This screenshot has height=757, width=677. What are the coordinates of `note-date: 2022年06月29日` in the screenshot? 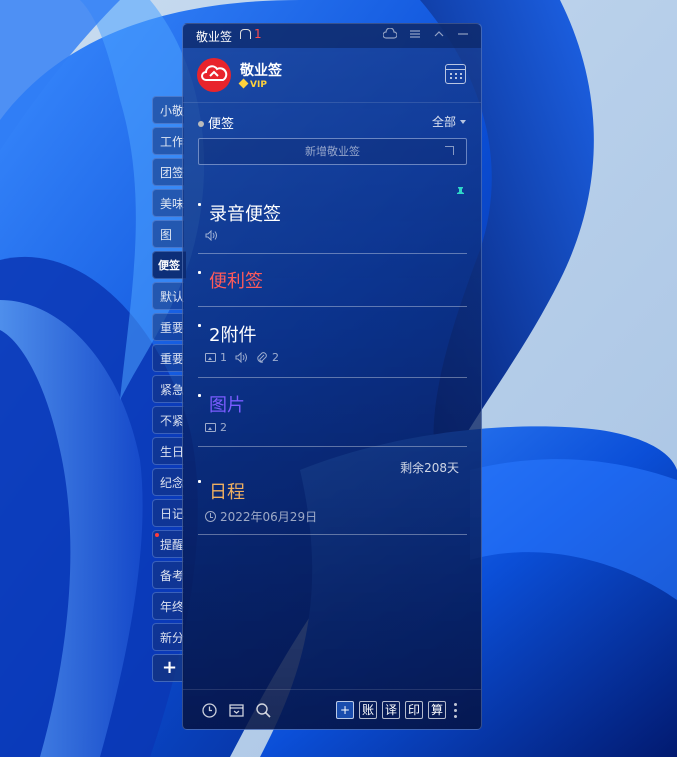 It's located at (269, 517).